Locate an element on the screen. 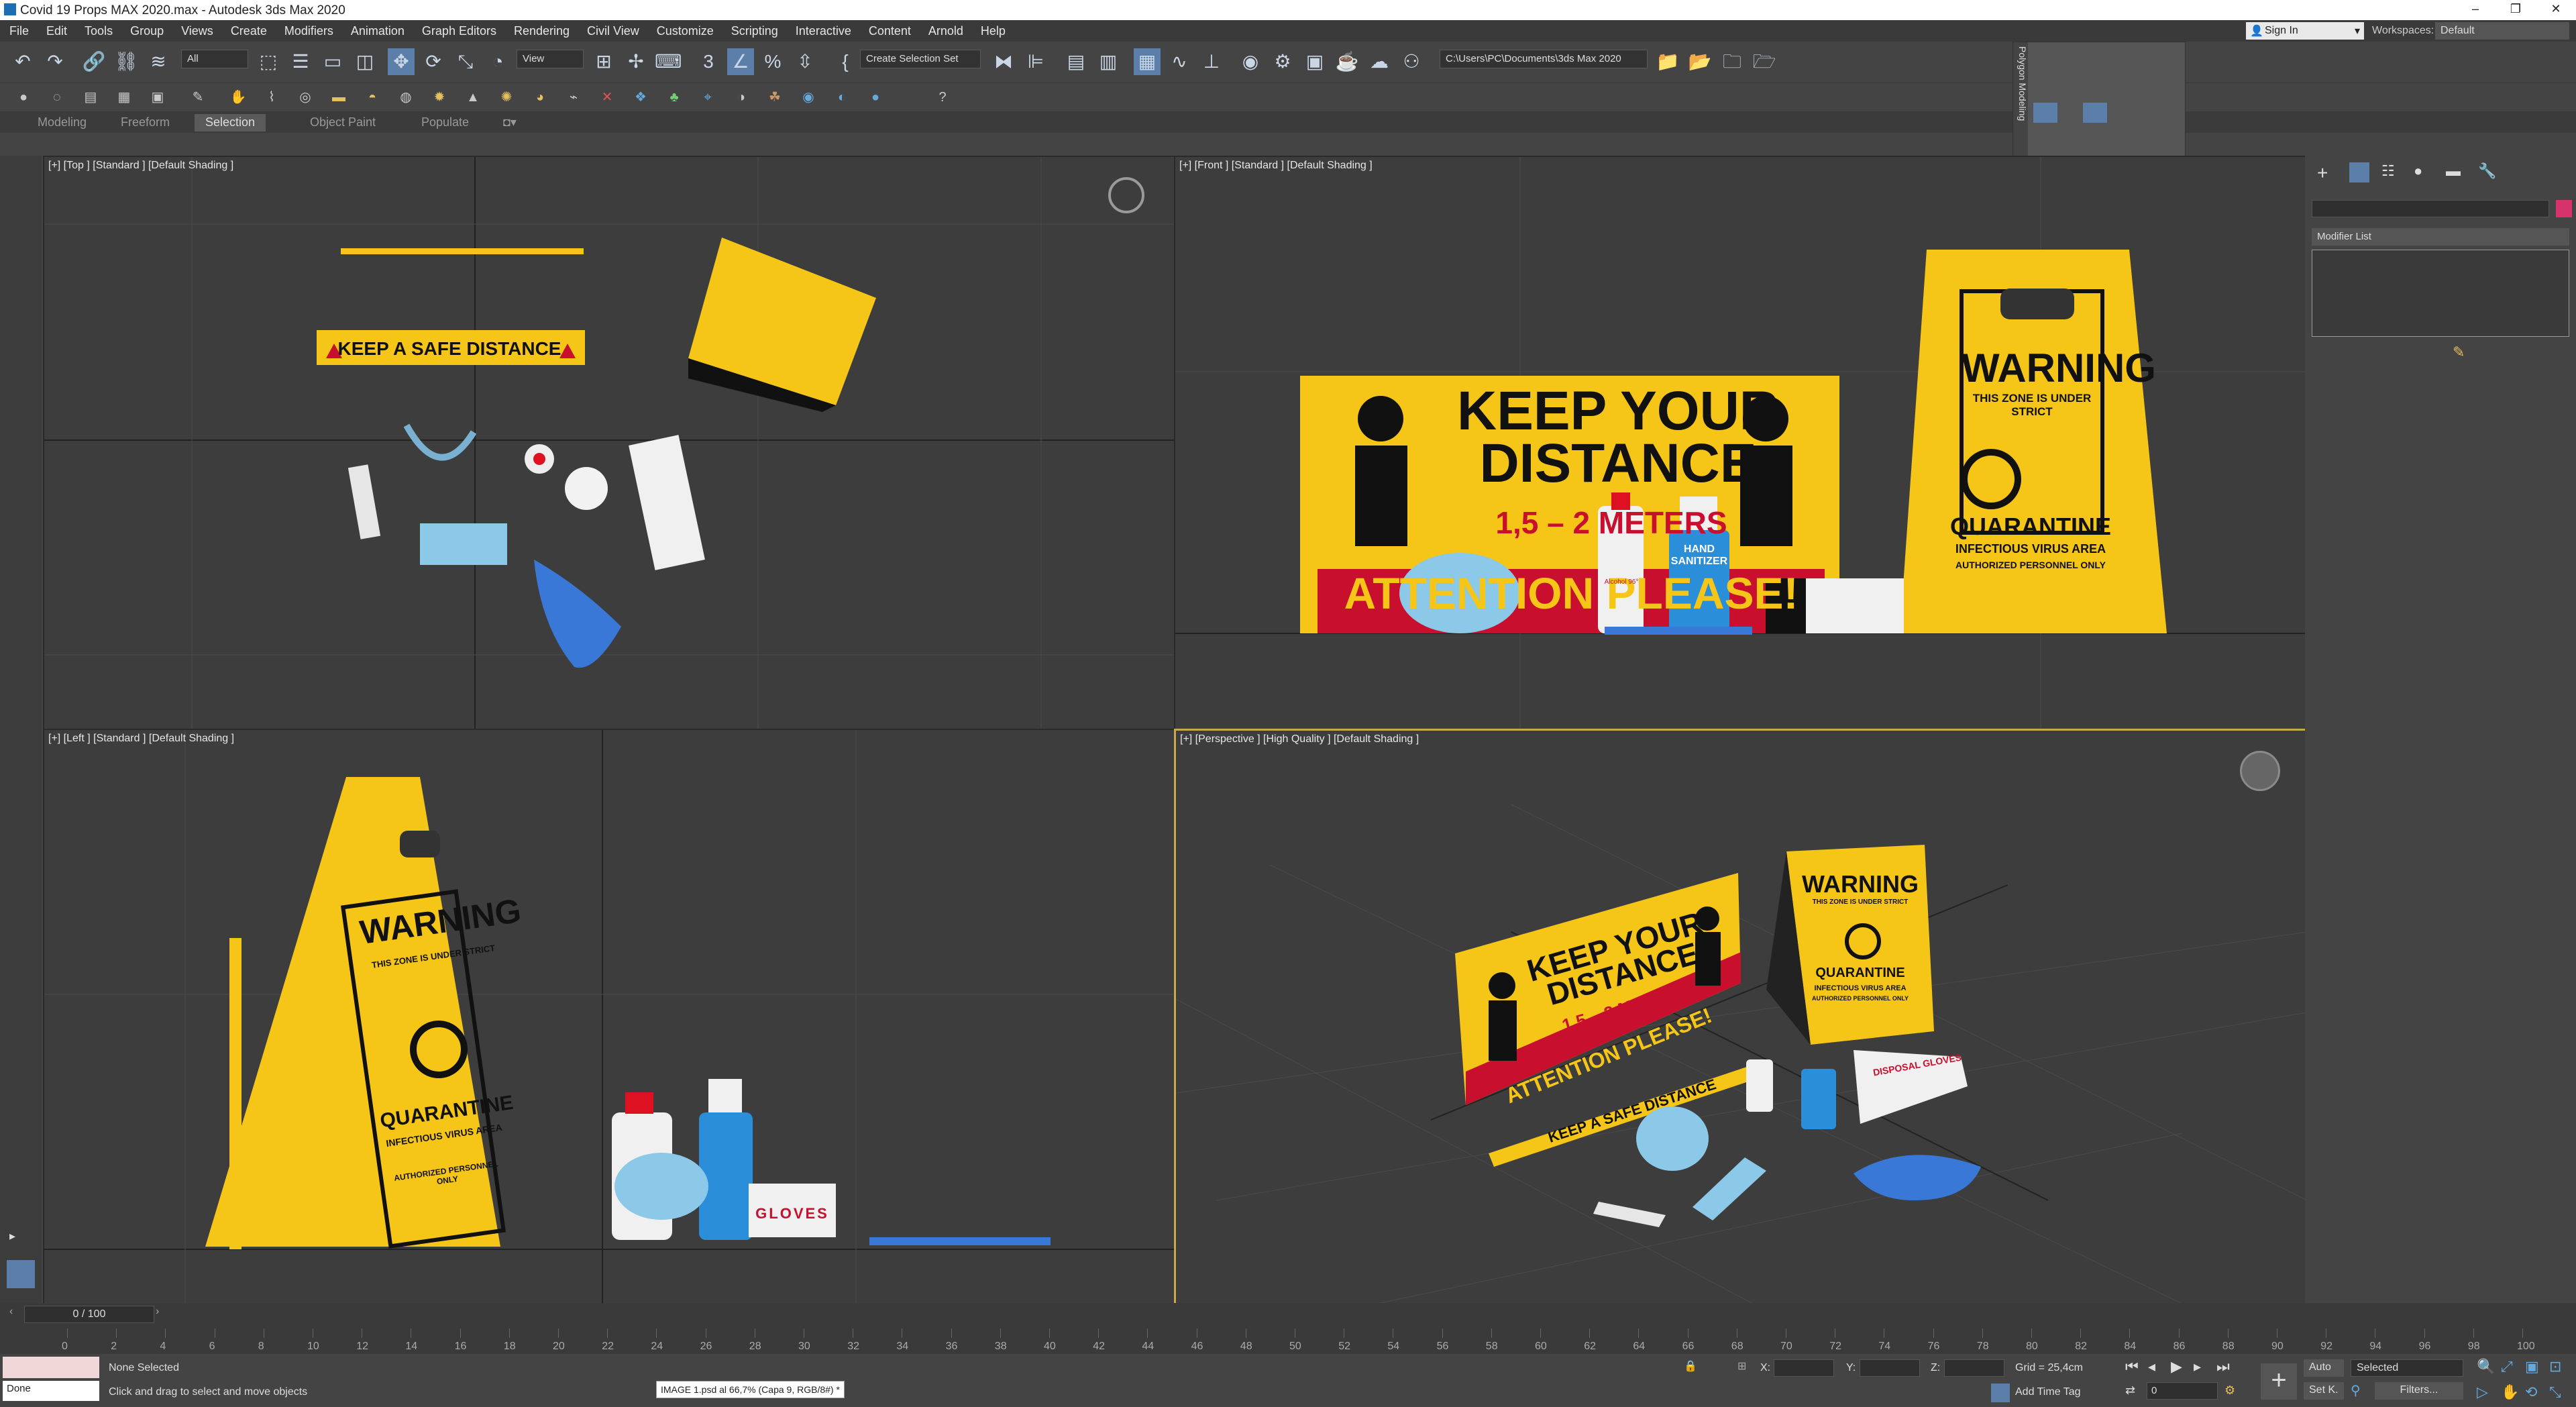 This screenshot has height=1407, width=2576. window-crossing-icon: ◫ is located at coordinates (365, 61).